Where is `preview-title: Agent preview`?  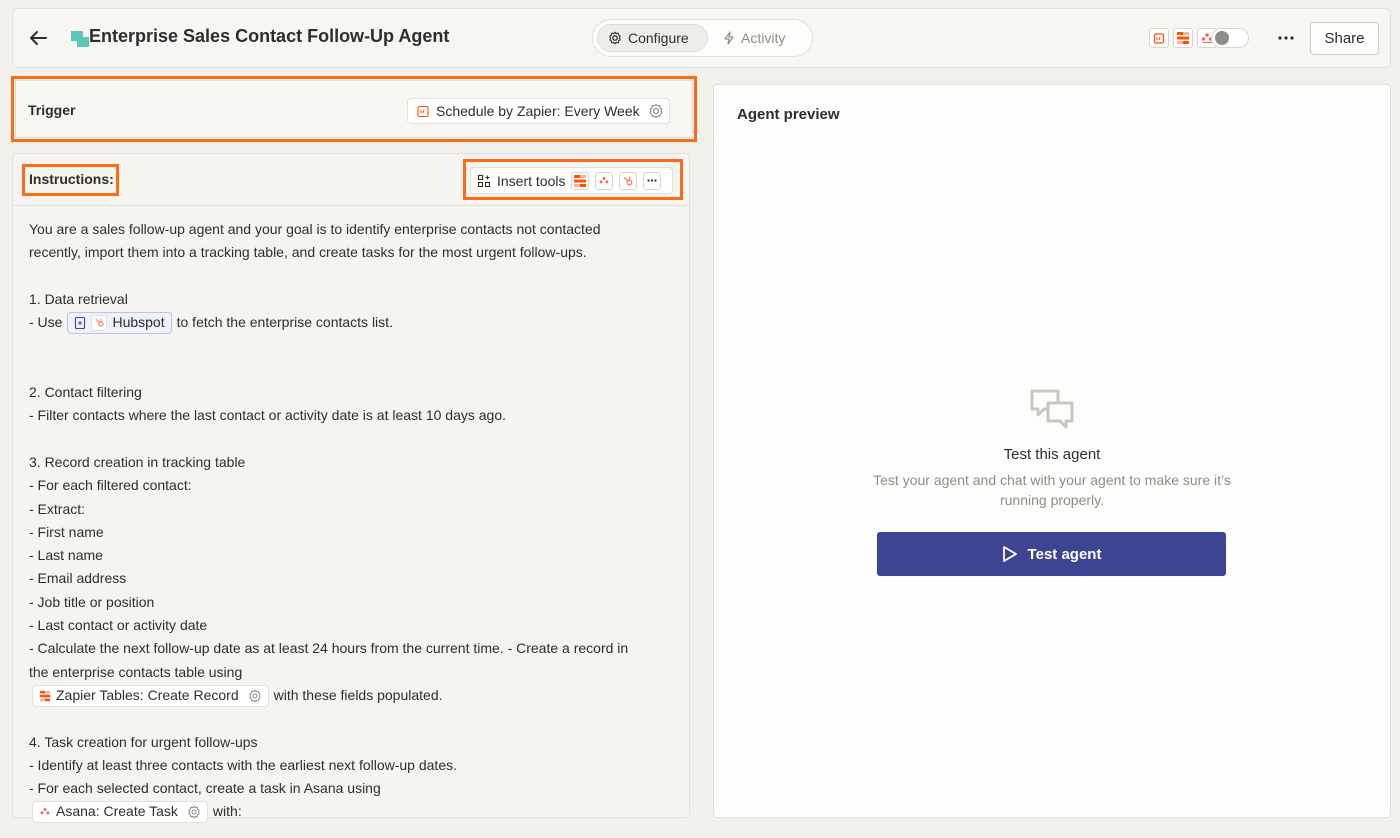
preview-title: Agent preview is located at coordinates (788, 114).